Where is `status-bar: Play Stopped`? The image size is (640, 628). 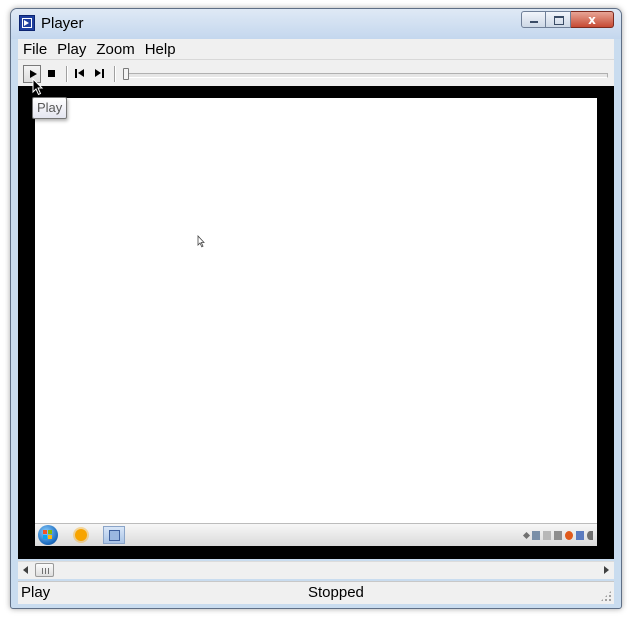
status-bar: Play Stopped is located at coordinates (316, 592).